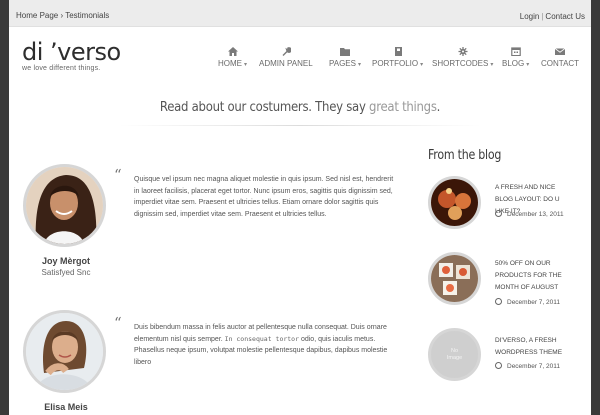 The width and height of the screenshot is (600, 415). What do you see at coordinates (286, 51) in the screenshot?
I see `wrench-icon` at bounding box center [286, 51].